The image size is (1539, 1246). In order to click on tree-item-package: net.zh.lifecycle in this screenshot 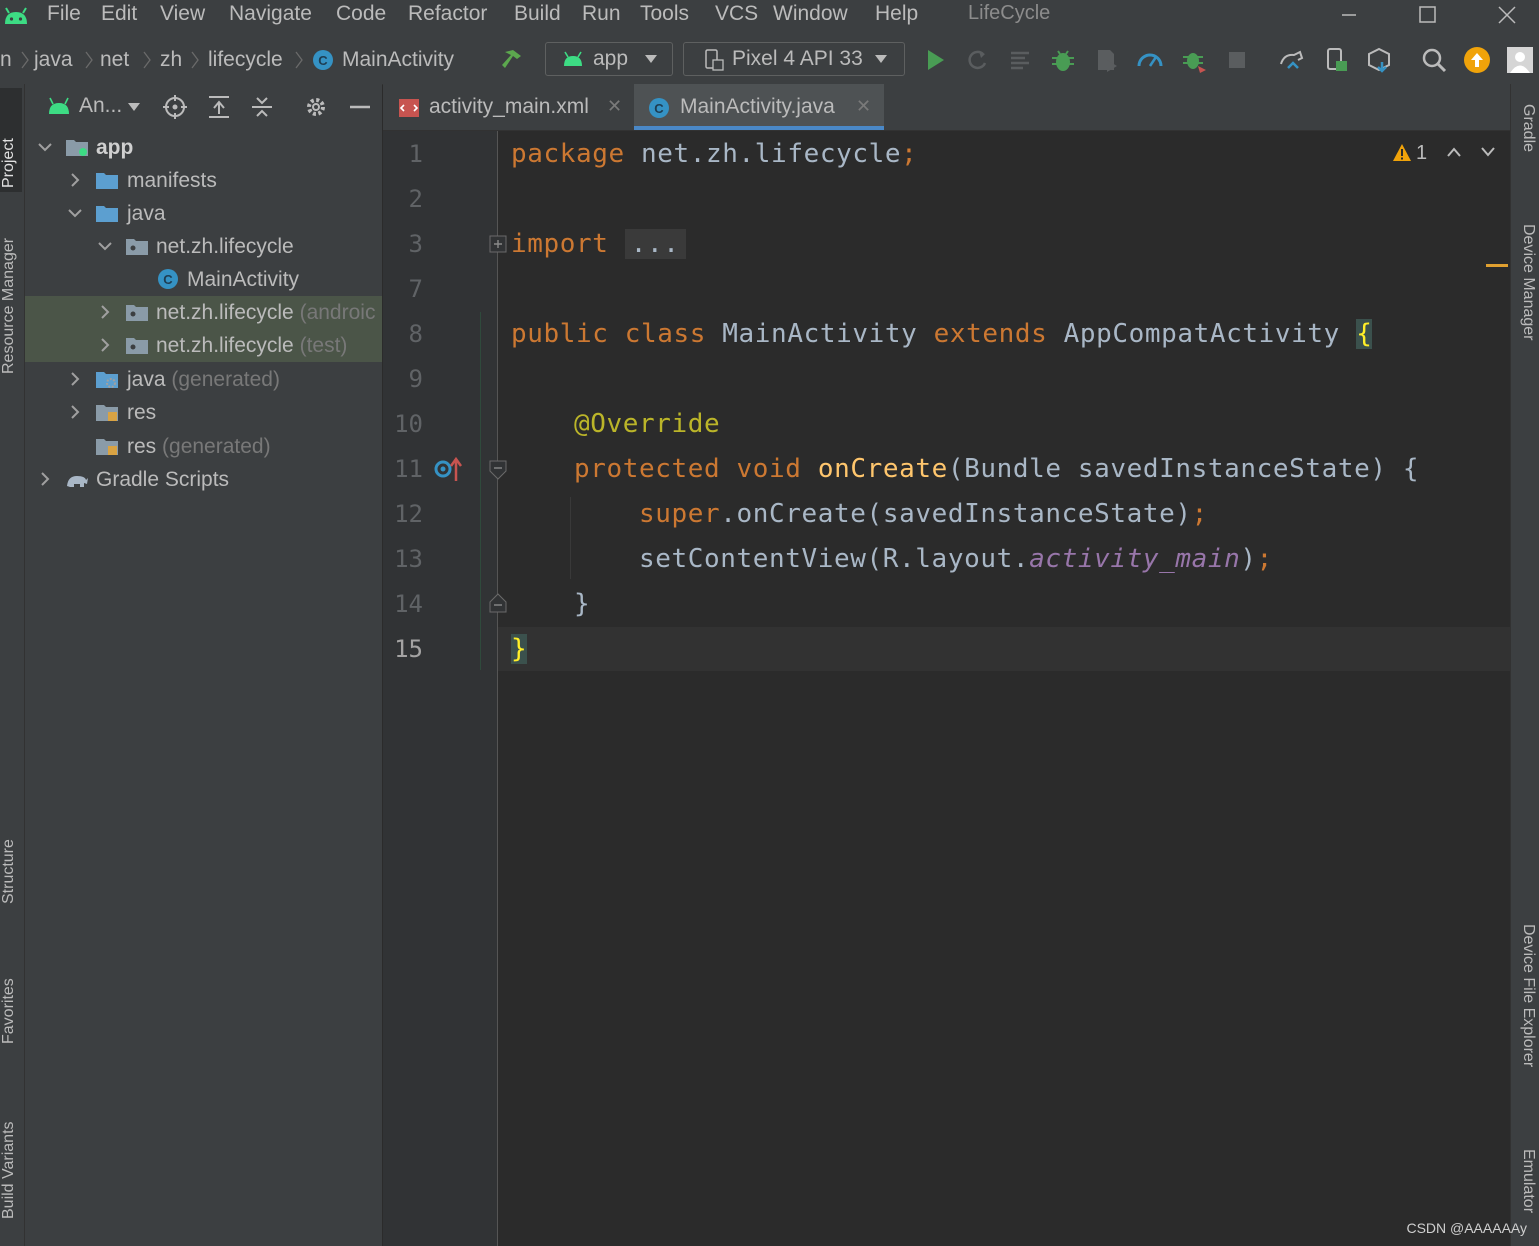, I will do `click(203, 246)`.